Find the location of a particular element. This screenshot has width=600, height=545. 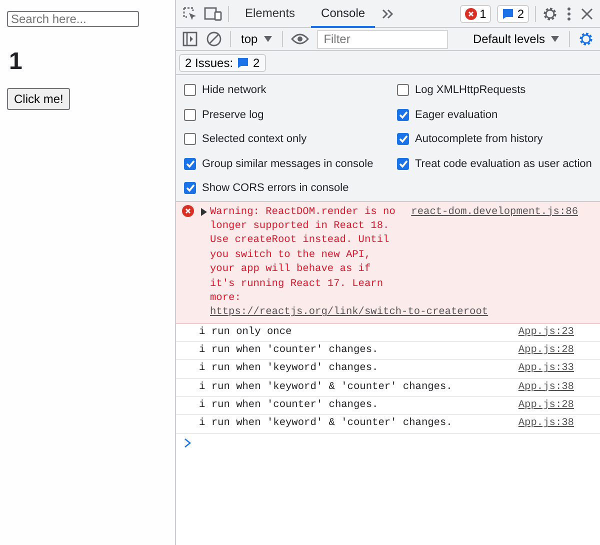

checkbox-label: Treat code evaluation as user action is located at coordinates (503, 164).